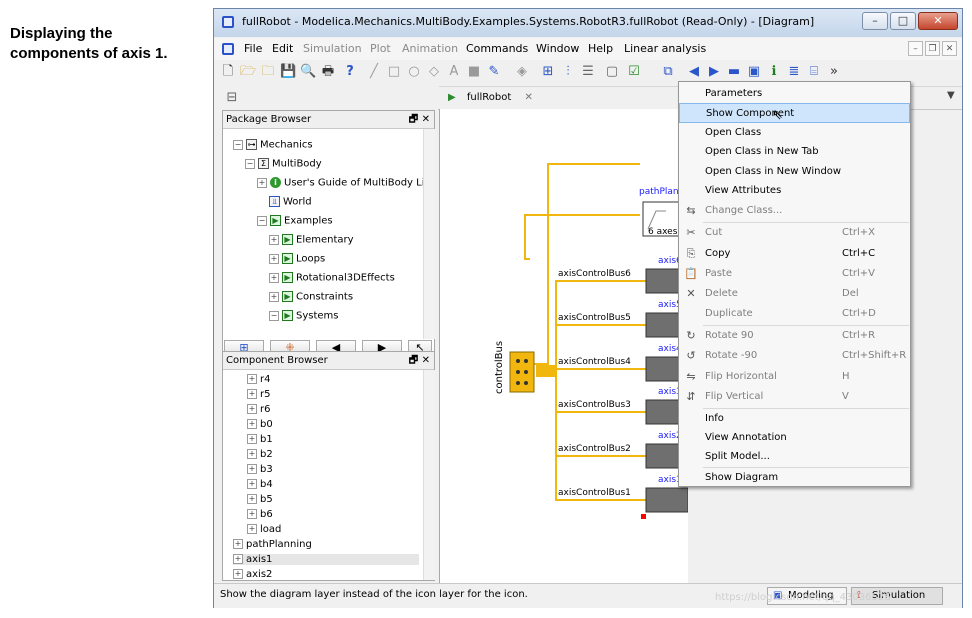 Image resolution: width=972 pixels, height=618 pixels. I want to click on package-browser-scrollbar, so click(429, 234).